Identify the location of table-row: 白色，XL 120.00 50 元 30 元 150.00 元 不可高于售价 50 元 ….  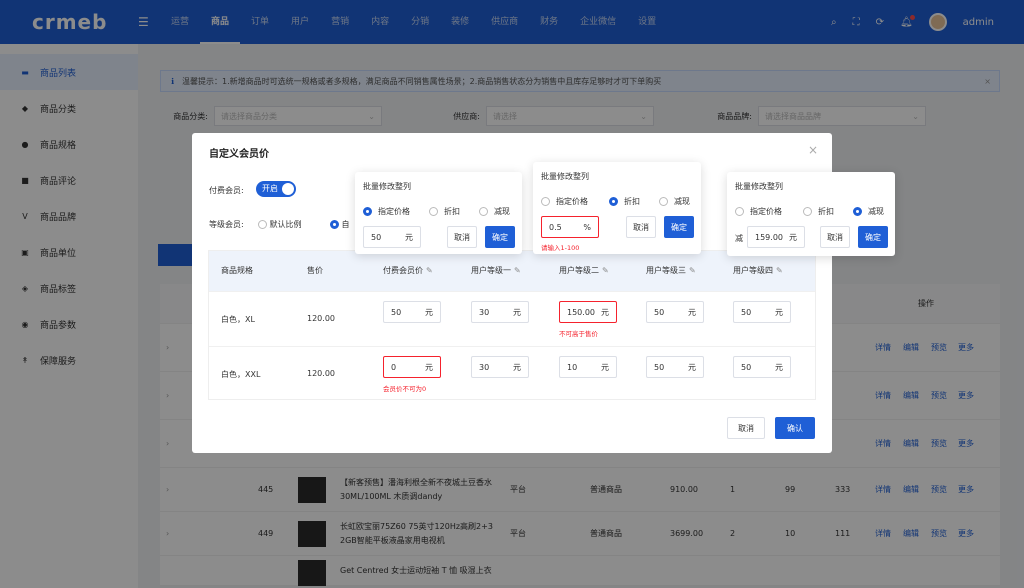
(512, 318).